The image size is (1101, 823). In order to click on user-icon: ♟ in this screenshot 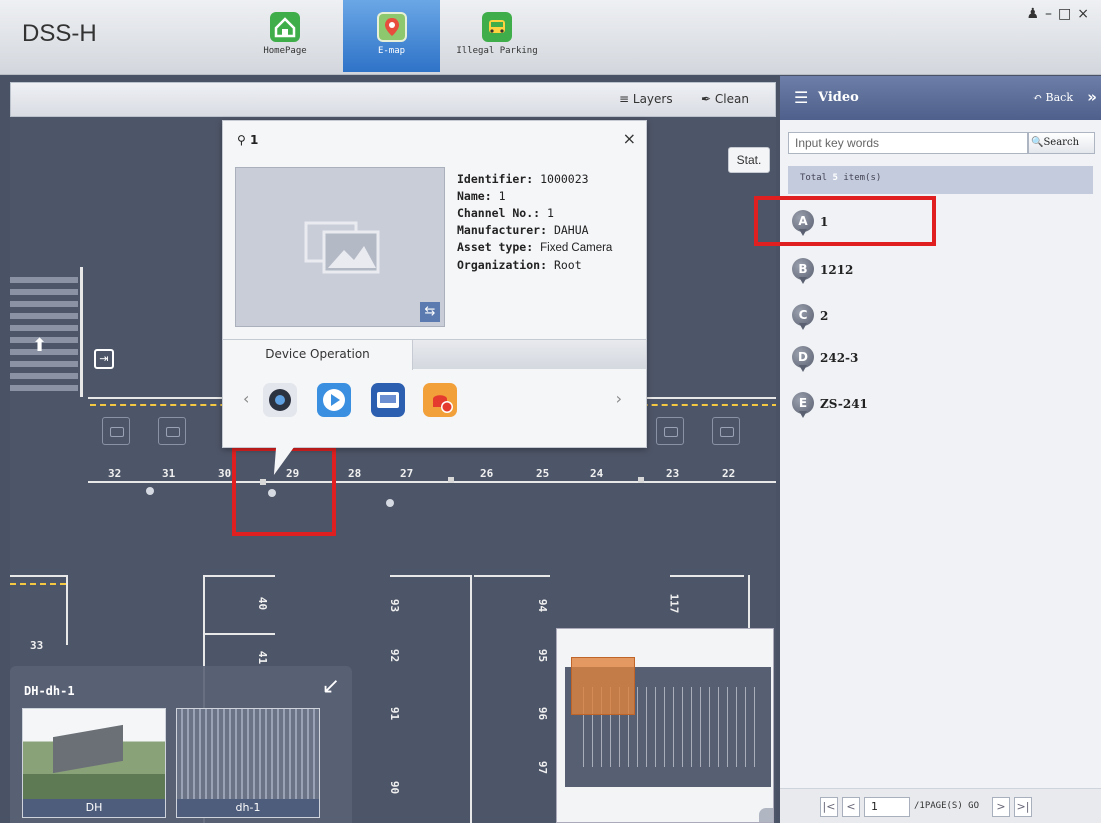, I will do `click(1035, 14)`.